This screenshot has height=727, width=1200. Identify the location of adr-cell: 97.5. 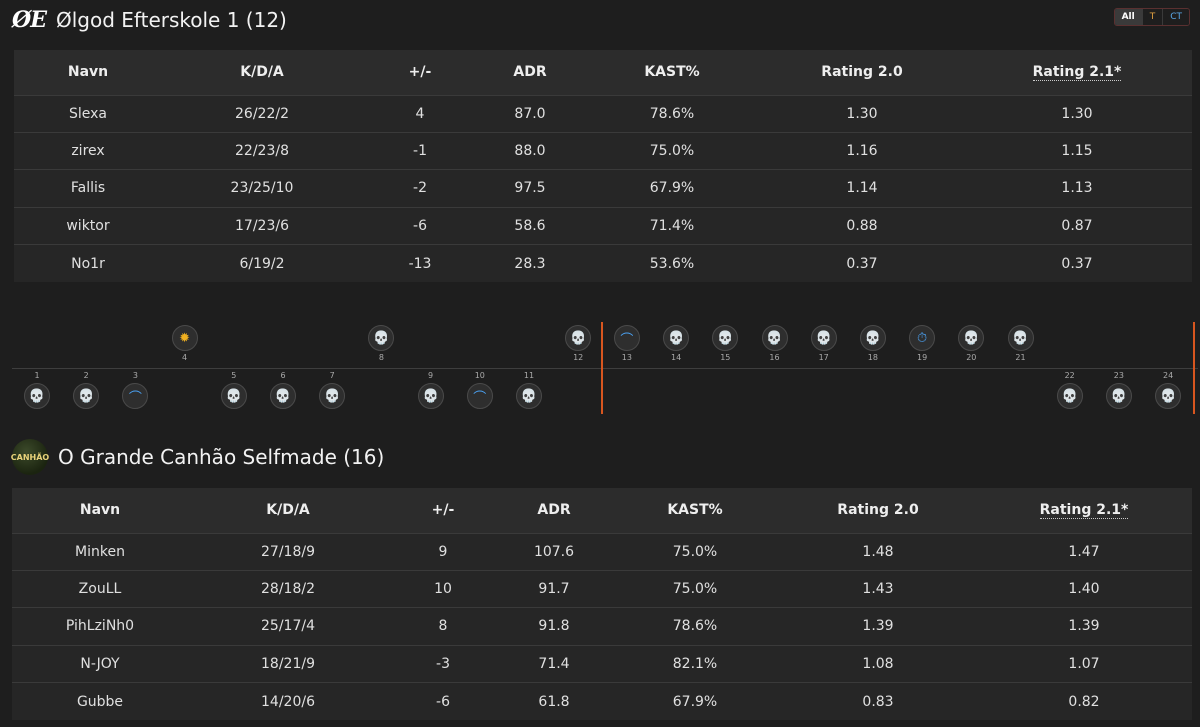
(530, 188).